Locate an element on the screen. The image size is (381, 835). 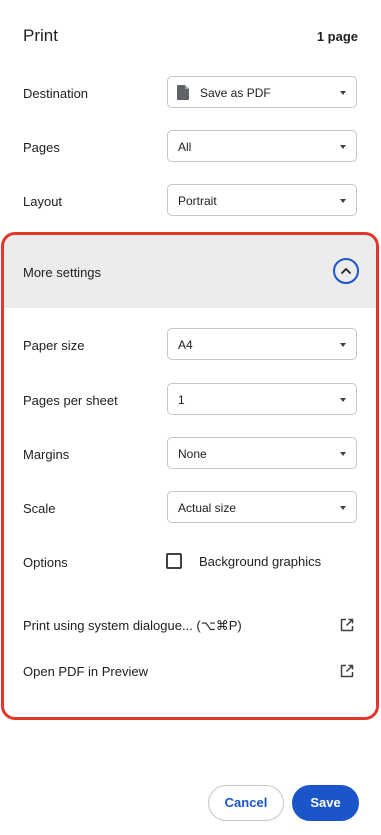
document-icon is located at coordinates (183, 92).